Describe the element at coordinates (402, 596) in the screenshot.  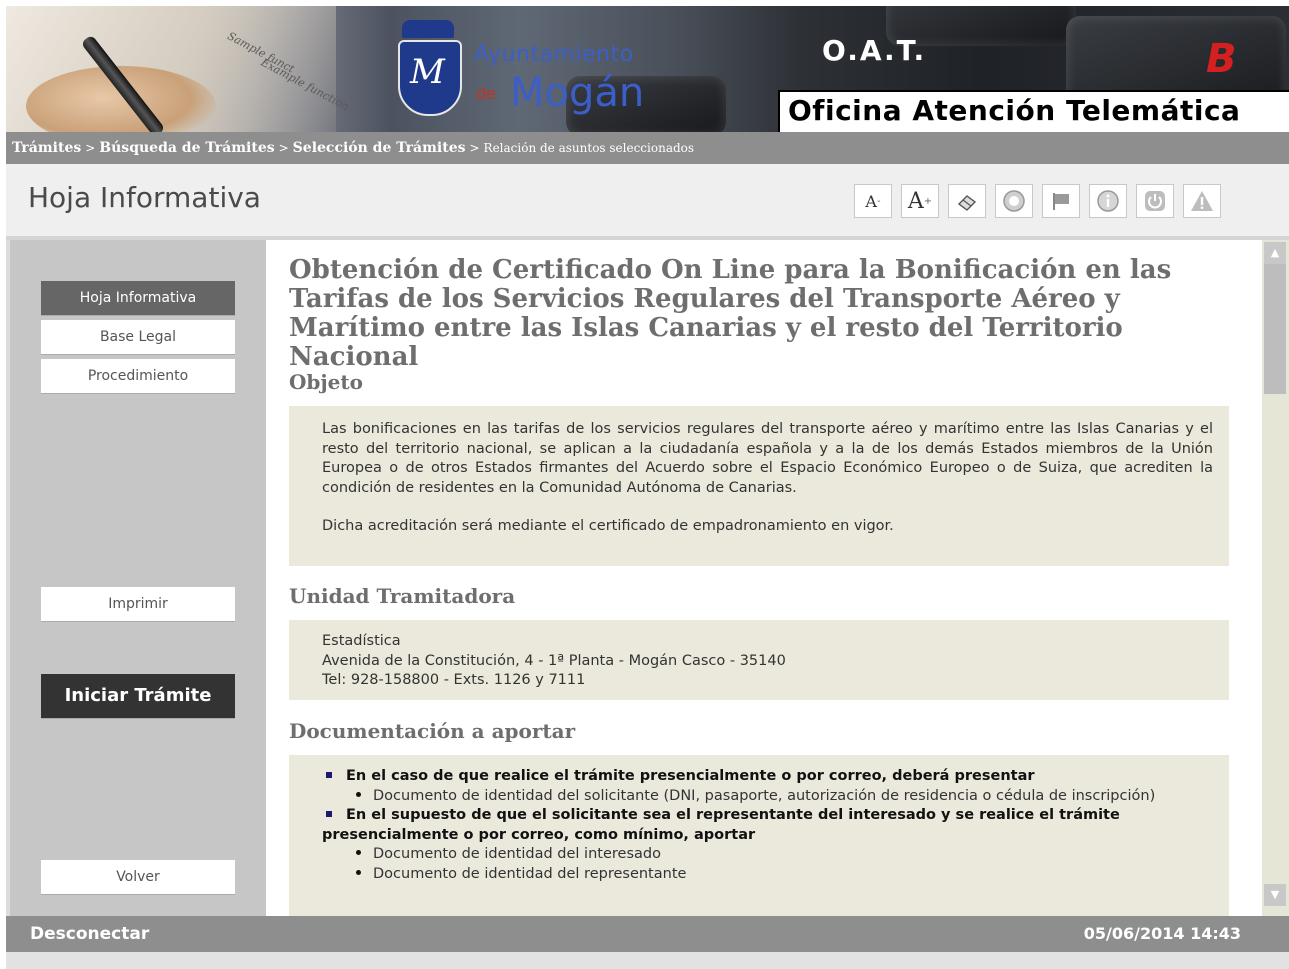
I see `section-heading-unidad: Unidad Tramitadora` at that location.